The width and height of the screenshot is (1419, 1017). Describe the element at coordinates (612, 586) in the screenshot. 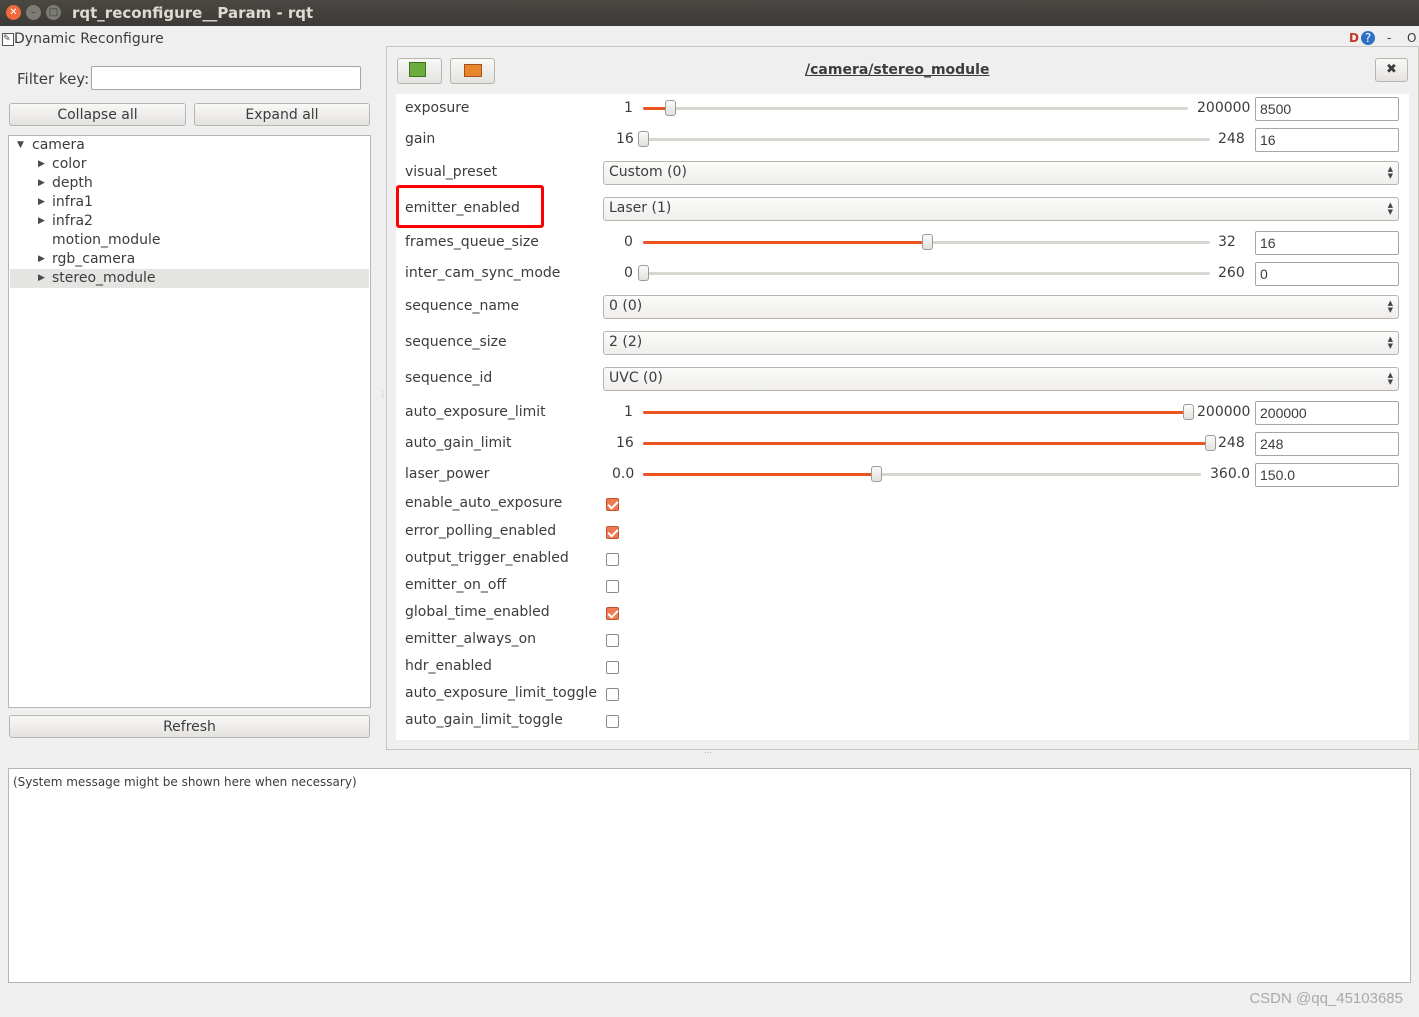

I see `checkbox-emitter-on-off` at that location.